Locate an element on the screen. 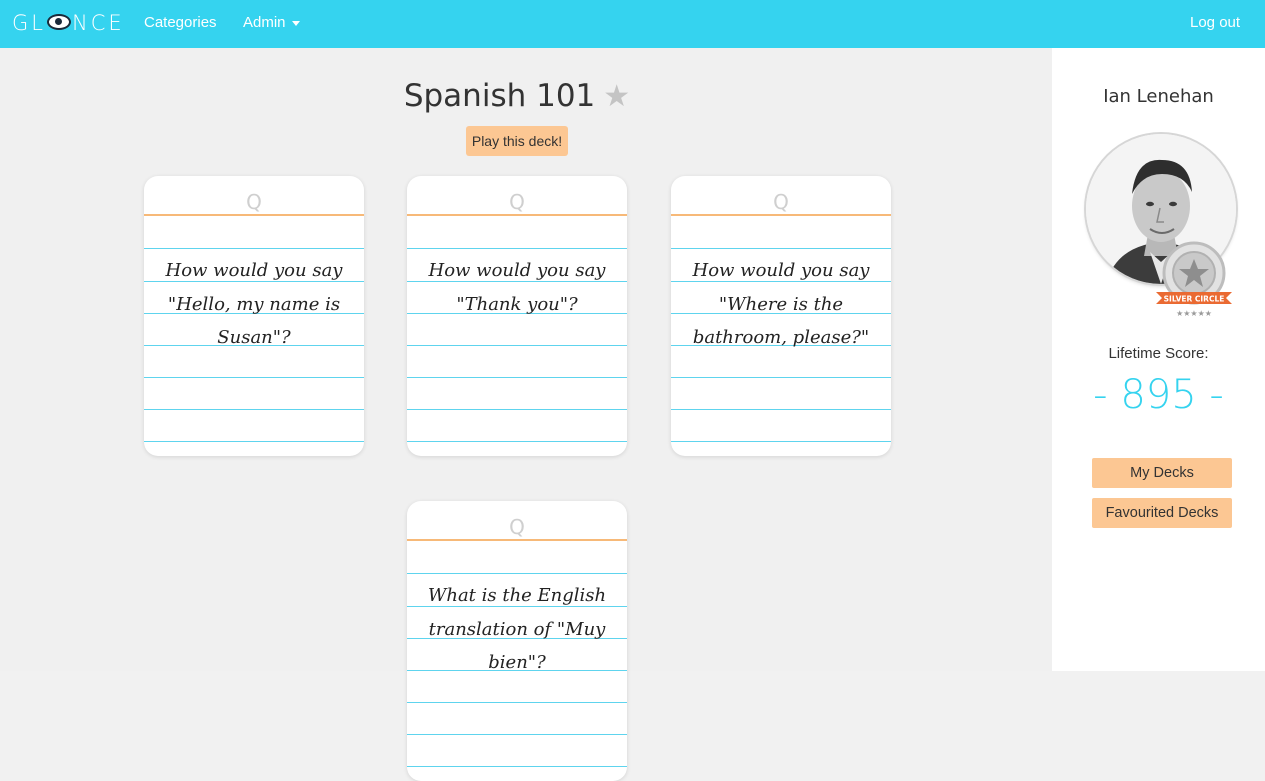 This screenshot has height=781, width=1265. brand-text-right: NCE is located at coordinates (98, 23).